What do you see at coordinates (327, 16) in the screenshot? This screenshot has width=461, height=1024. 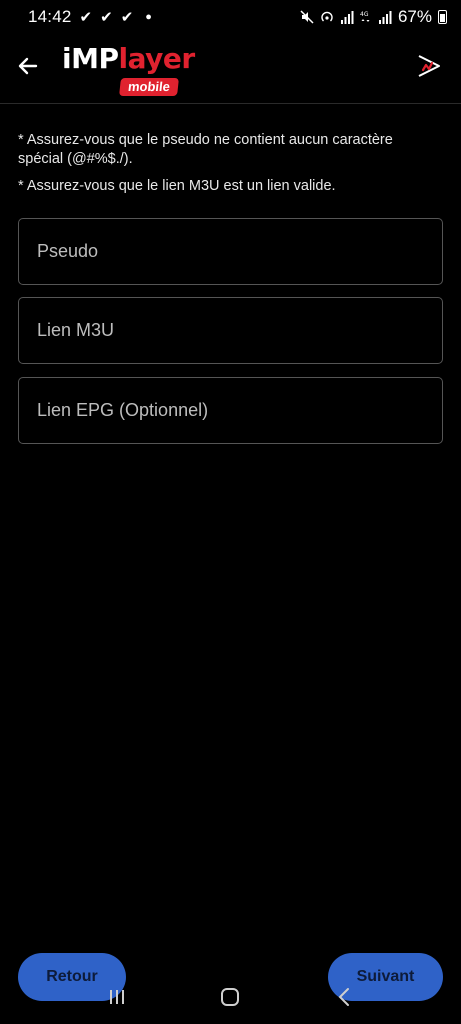 I see `hotspot-icon` at bounding box center [327, 16].